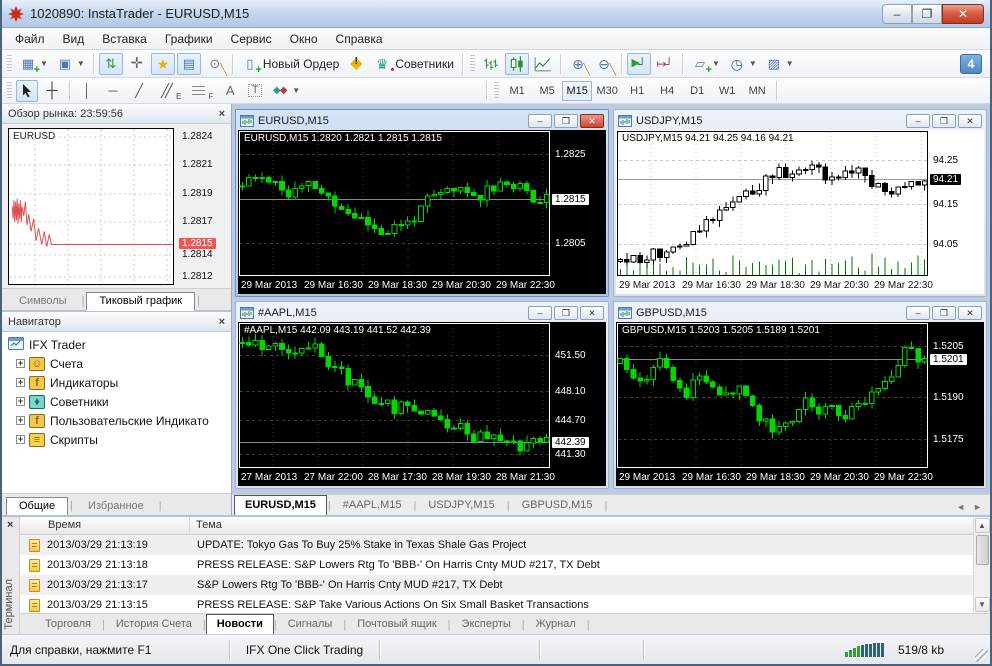 Image resolution: width=992 pixels, height=666 pixels. I want to click on chart-window-titlebar: #AAPL,M15 – ❐ ✕, so click(422, 313).